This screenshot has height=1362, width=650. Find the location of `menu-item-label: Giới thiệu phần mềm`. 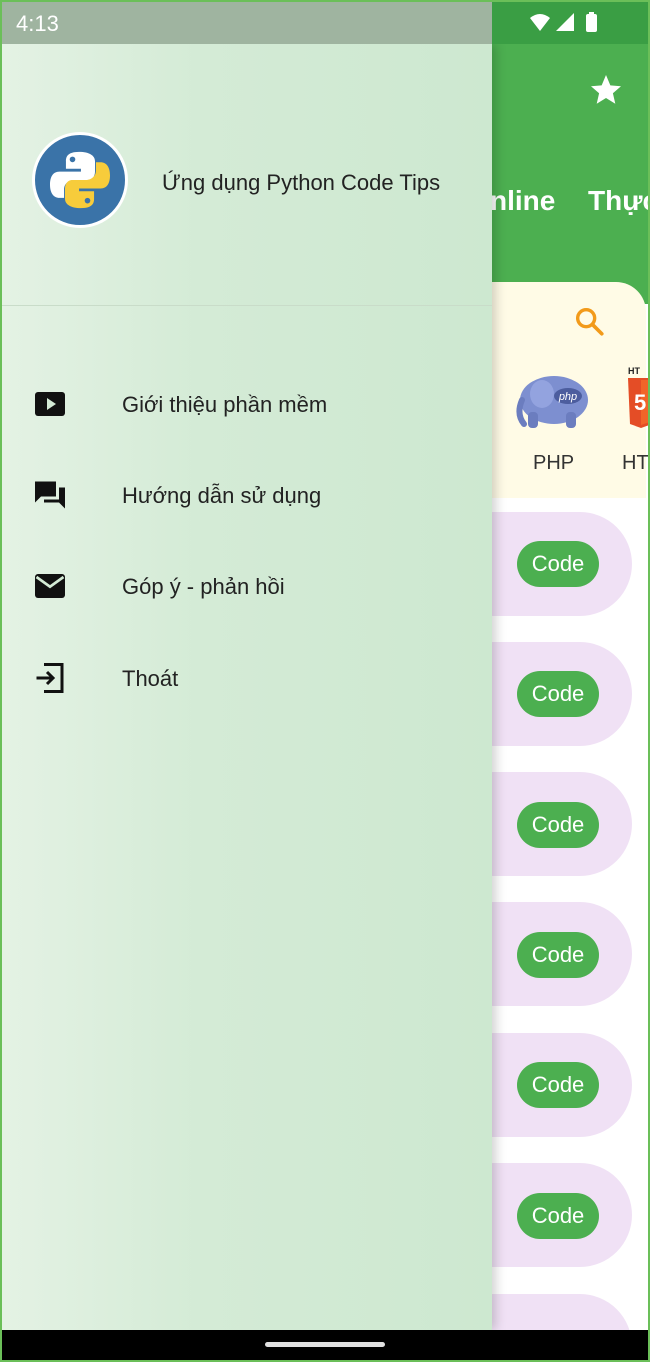

menu-item-label: Giới thiệu phần mềm is located at coordinates (225, 404).